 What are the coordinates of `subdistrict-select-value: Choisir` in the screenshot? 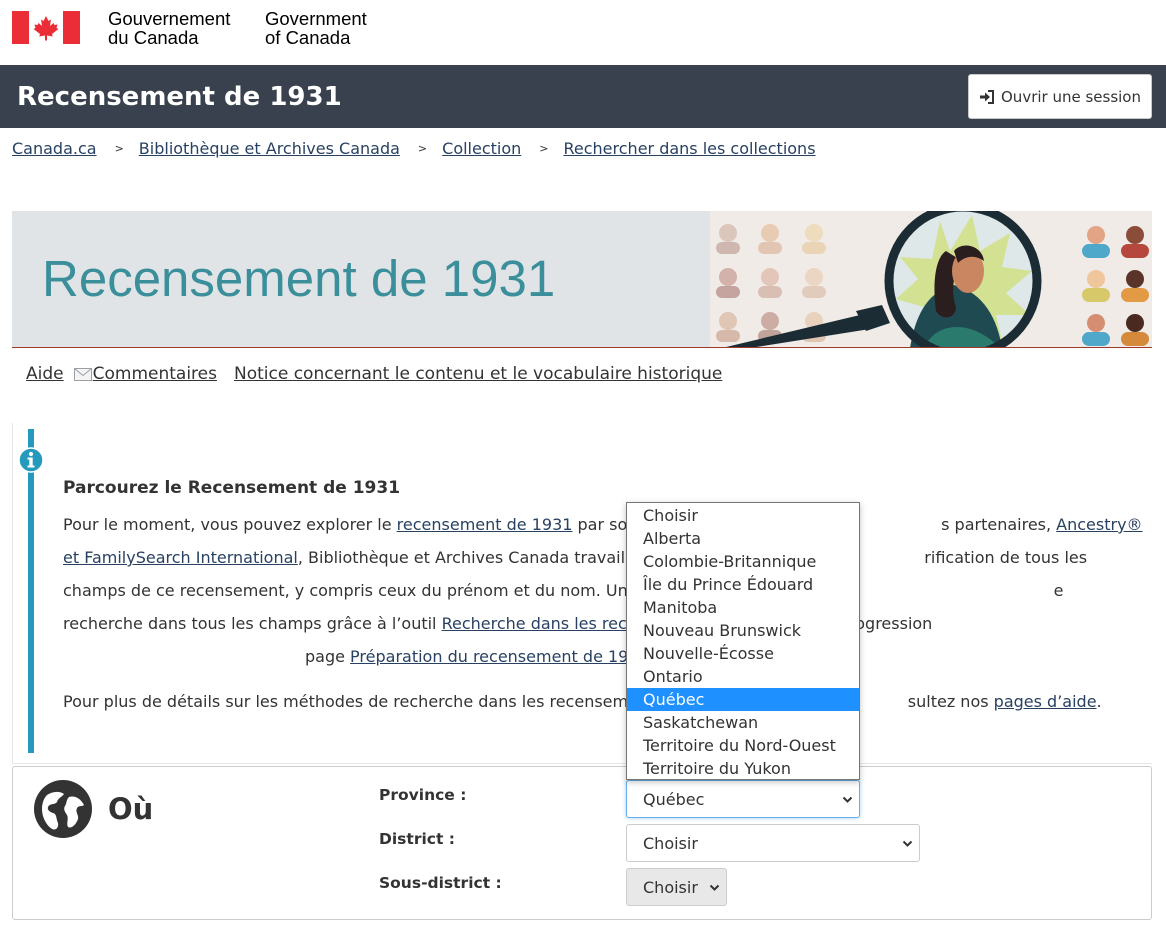 It's located at (670, 887).